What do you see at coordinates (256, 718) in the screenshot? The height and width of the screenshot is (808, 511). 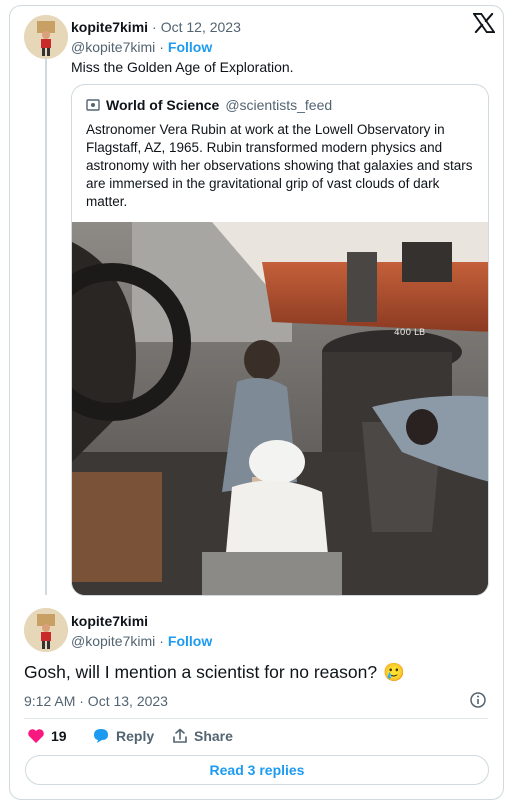 I see `divider` at bounding box center [256, 718].